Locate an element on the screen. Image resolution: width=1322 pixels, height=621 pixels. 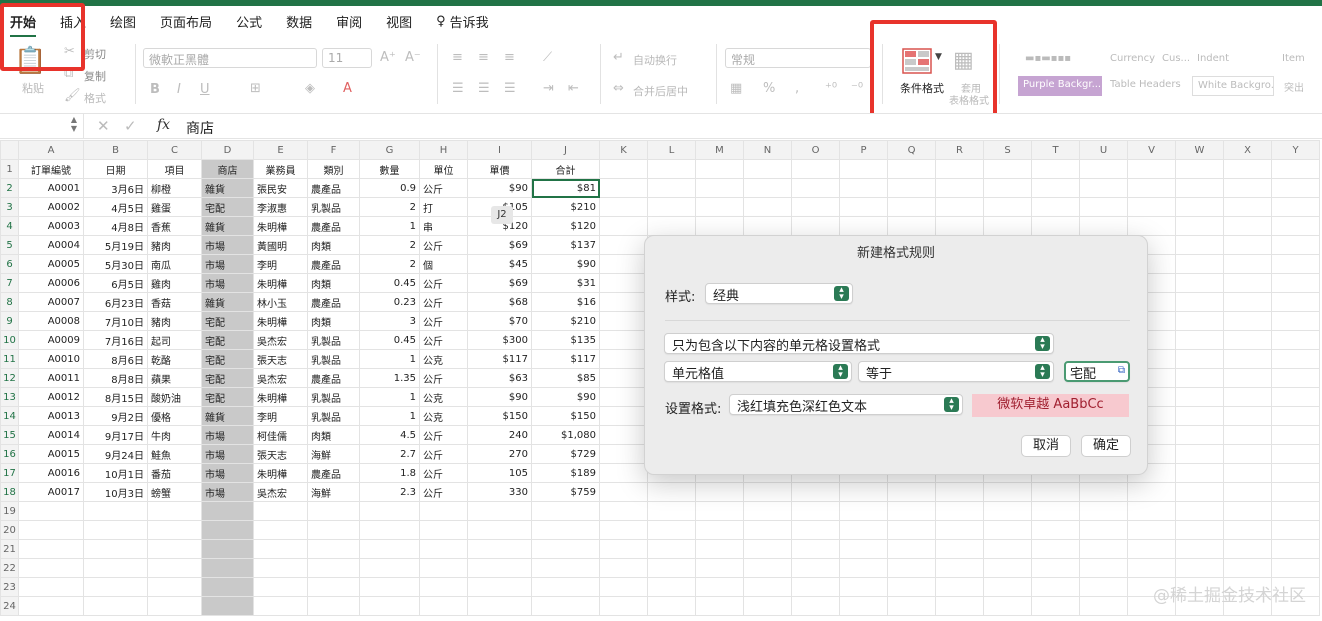
cell: 0.45 is located at coordinates (389, 340).